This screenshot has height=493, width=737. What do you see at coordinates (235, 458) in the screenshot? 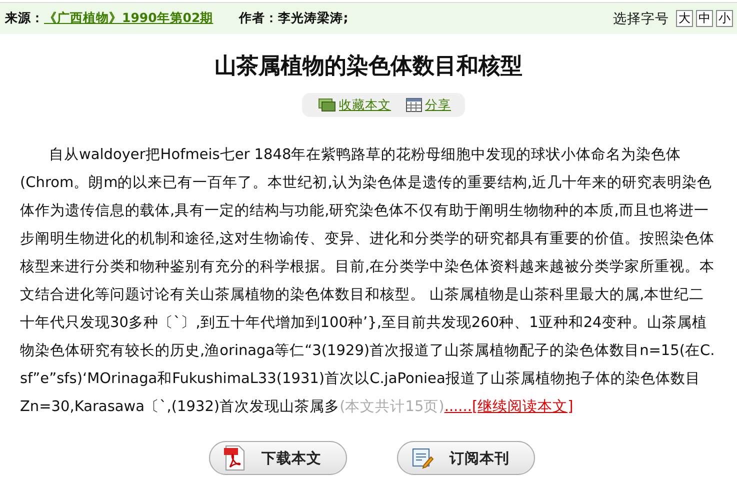
I see `pdf-icon` at bounding box center [235, 458].